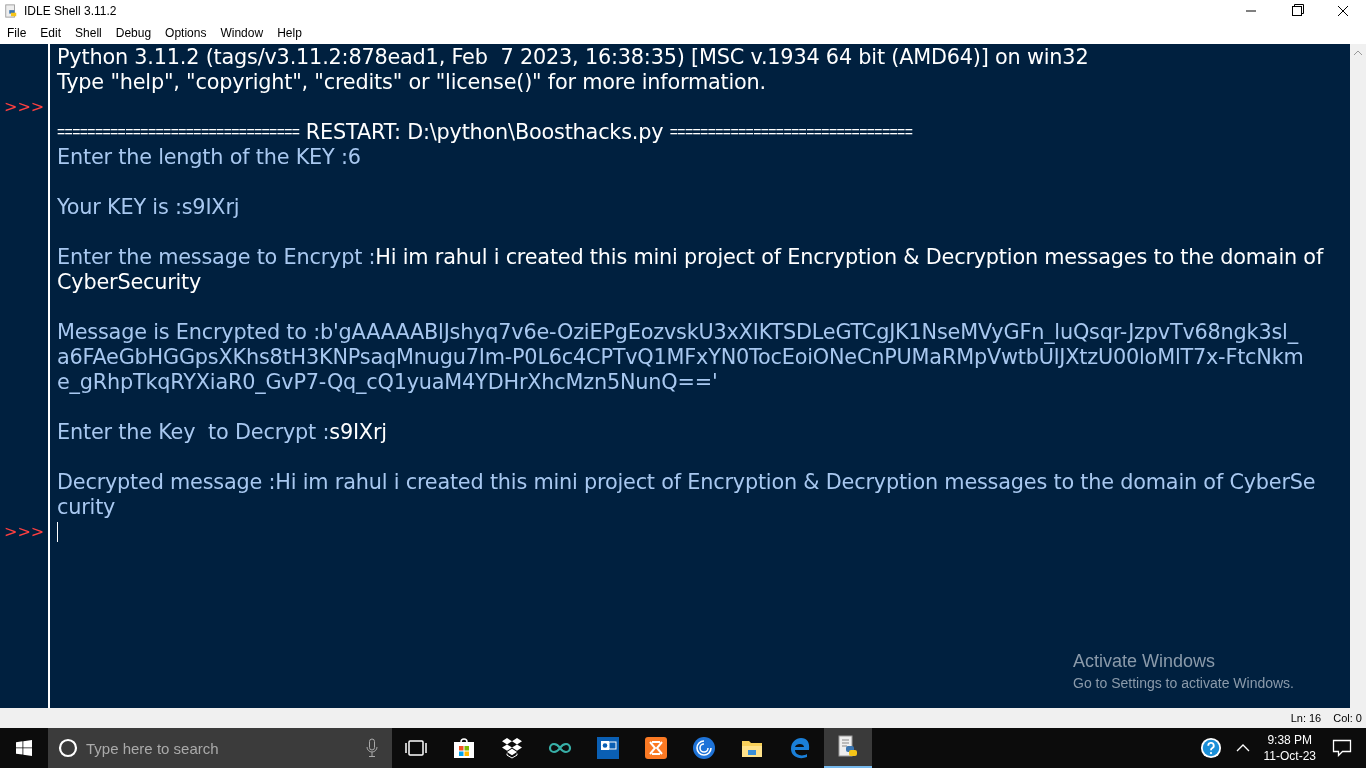  I want to click on menu-item: Options, so click(186, 33).